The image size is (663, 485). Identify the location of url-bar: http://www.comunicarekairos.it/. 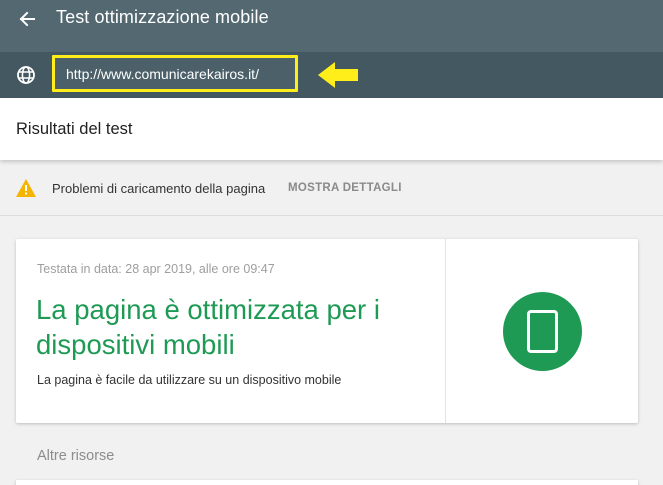
(331, 75).